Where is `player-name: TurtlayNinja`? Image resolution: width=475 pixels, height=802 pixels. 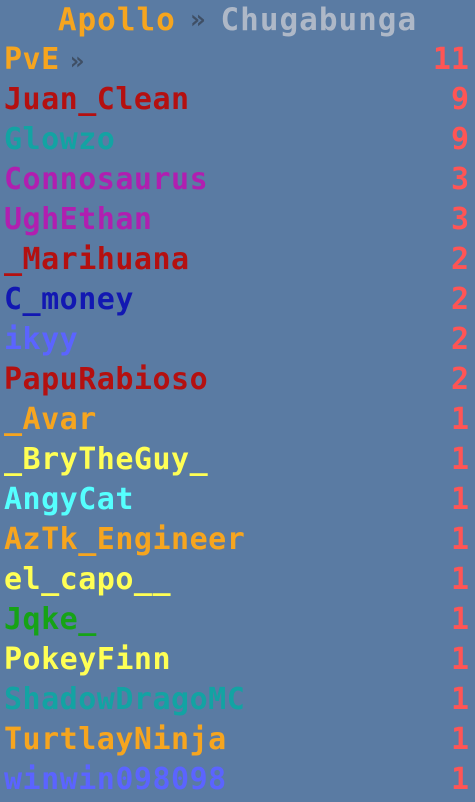 player-name: TurtlayNinja is located at coordinates (115, 739).